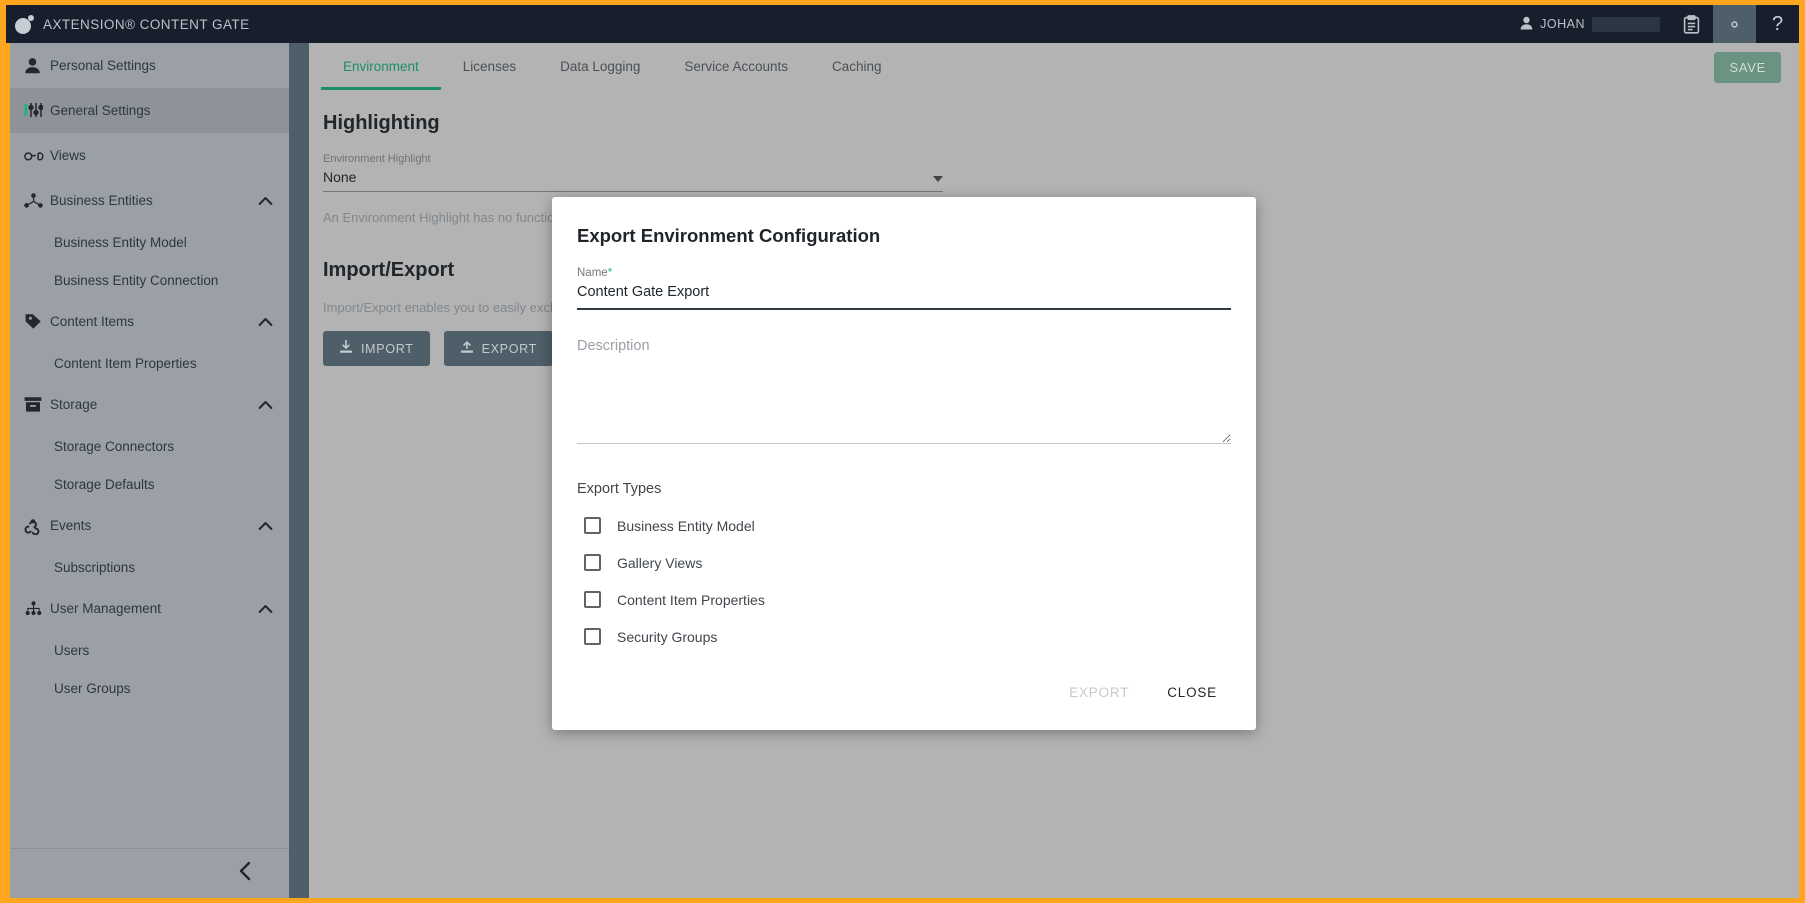  I want to click on dialog-export-button: EXPORT, so click(1099, 692).